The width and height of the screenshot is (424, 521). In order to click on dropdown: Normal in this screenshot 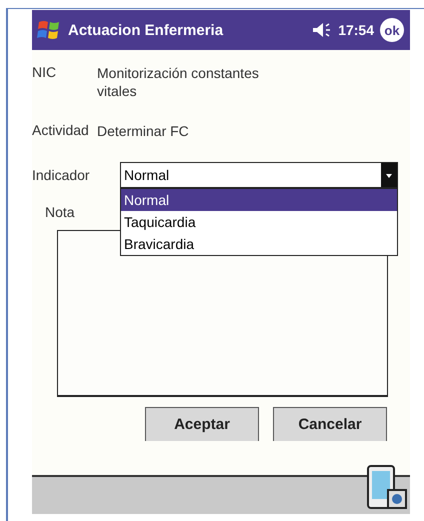, I will do `click(259, 175)`.